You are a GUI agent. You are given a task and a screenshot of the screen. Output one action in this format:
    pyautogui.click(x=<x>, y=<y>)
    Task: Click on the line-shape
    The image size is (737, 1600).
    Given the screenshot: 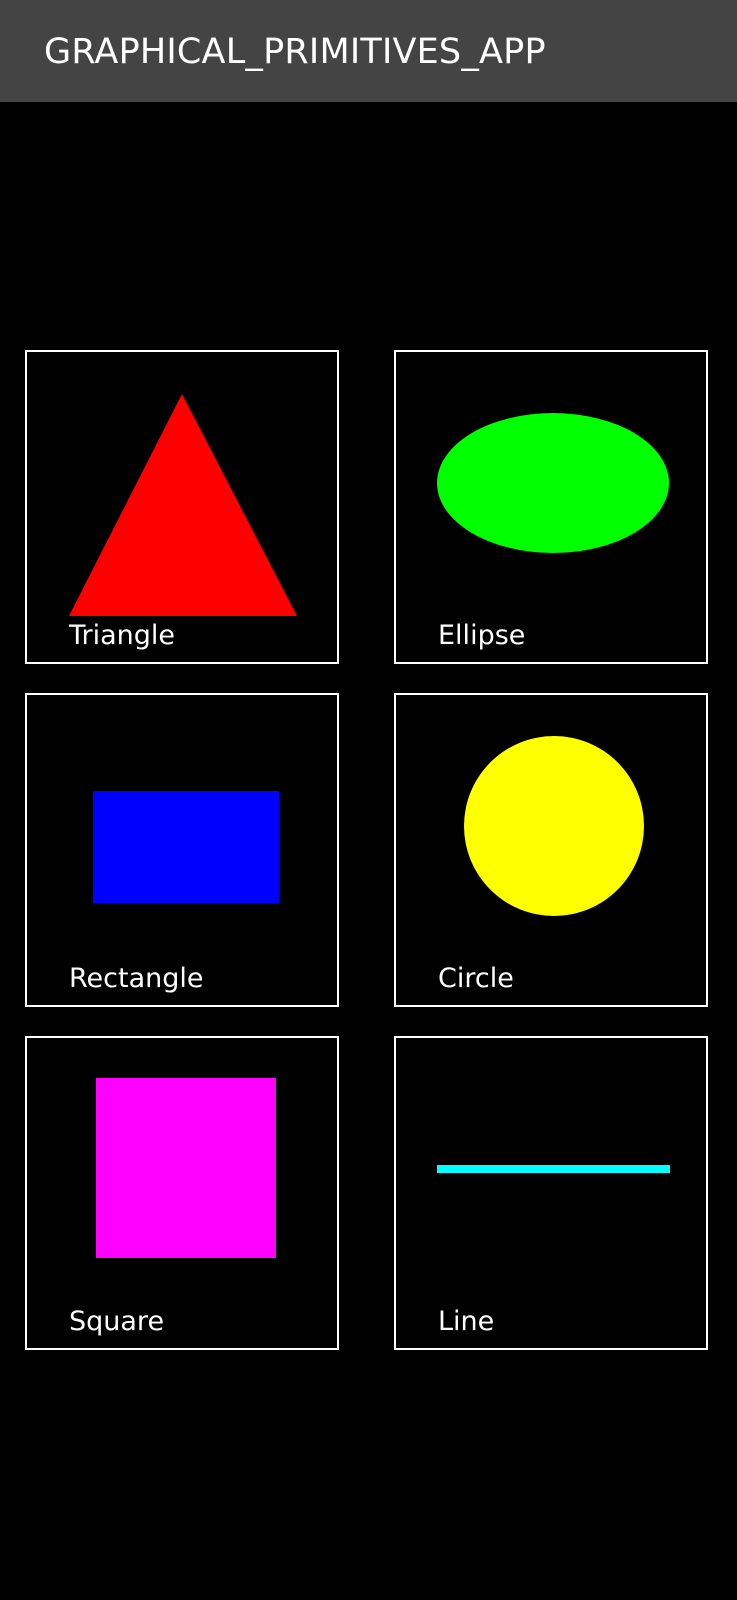 What is the action you would take?
    pyautogui.click(x=553, y=1169)
    